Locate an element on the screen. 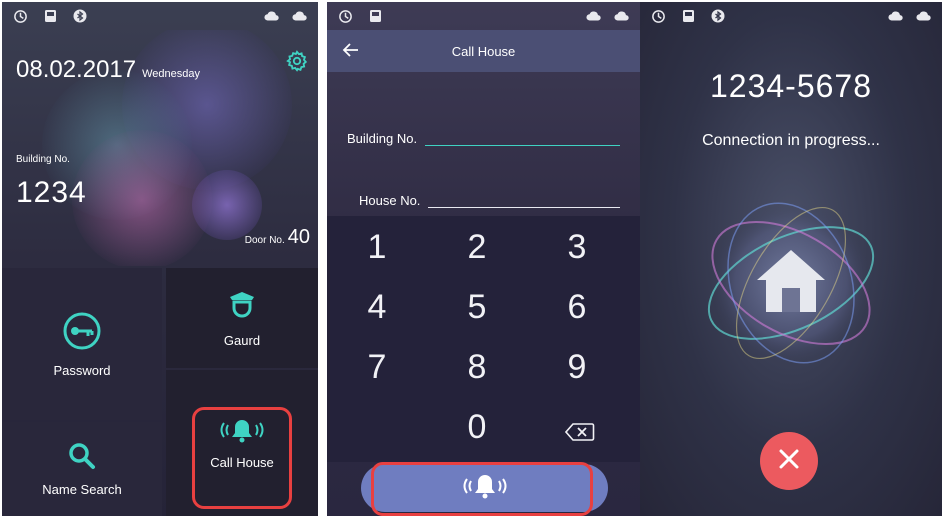 The width and height of the screenshot is (944, 518). hangup-button is located at coordinates (789, 461).